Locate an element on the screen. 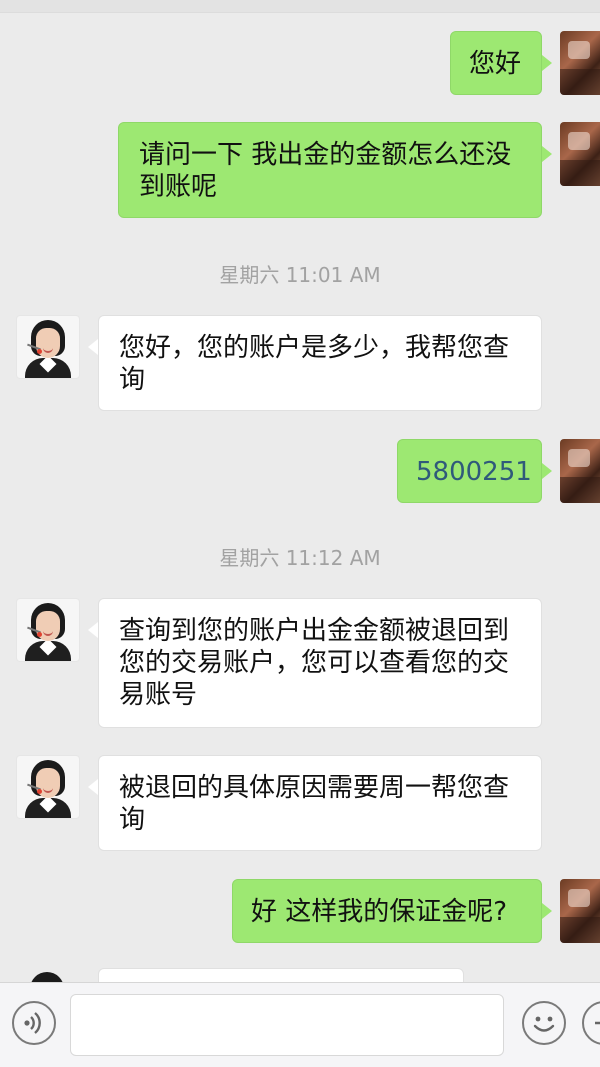  message-timestamp: 星期六 11:01 AM is located at coordinates (300, 275).